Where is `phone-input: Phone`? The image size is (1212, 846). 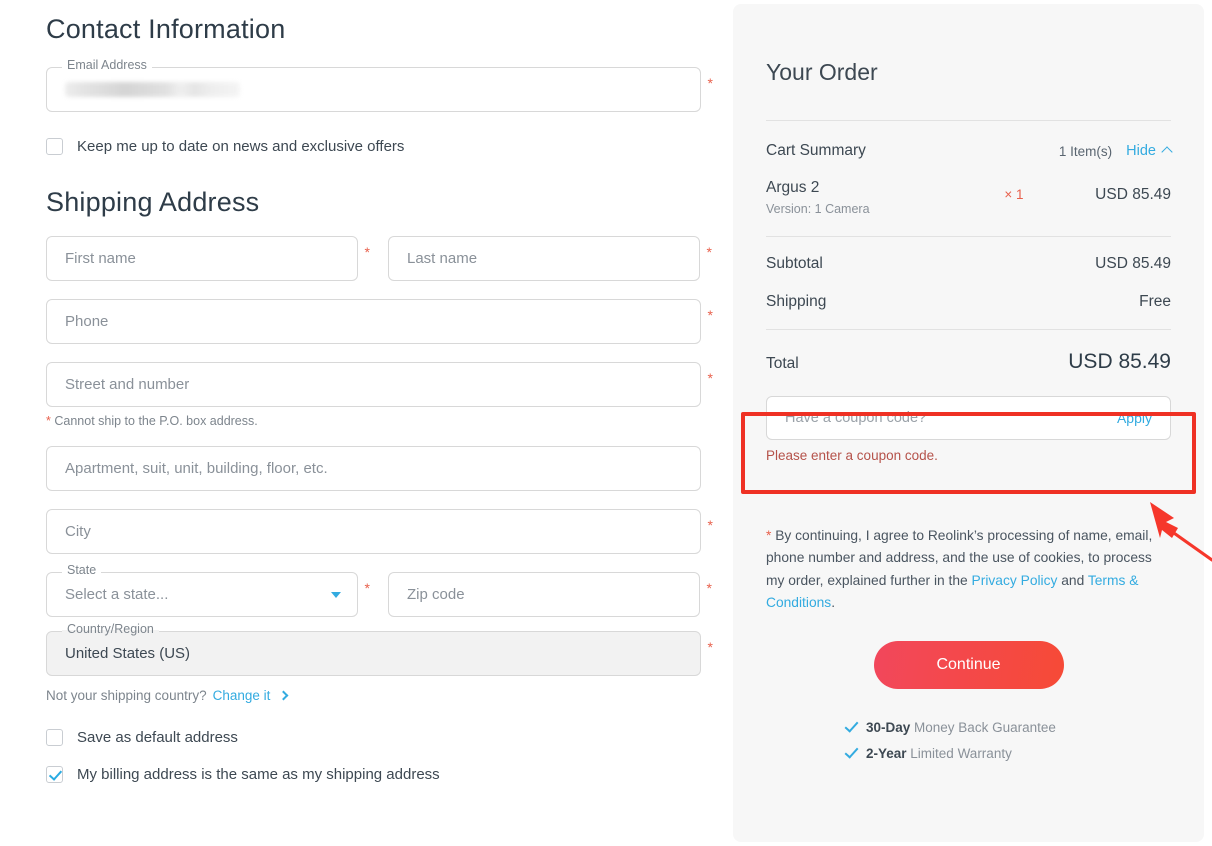 phone-input: Phone is located at coordinates (373, 321).